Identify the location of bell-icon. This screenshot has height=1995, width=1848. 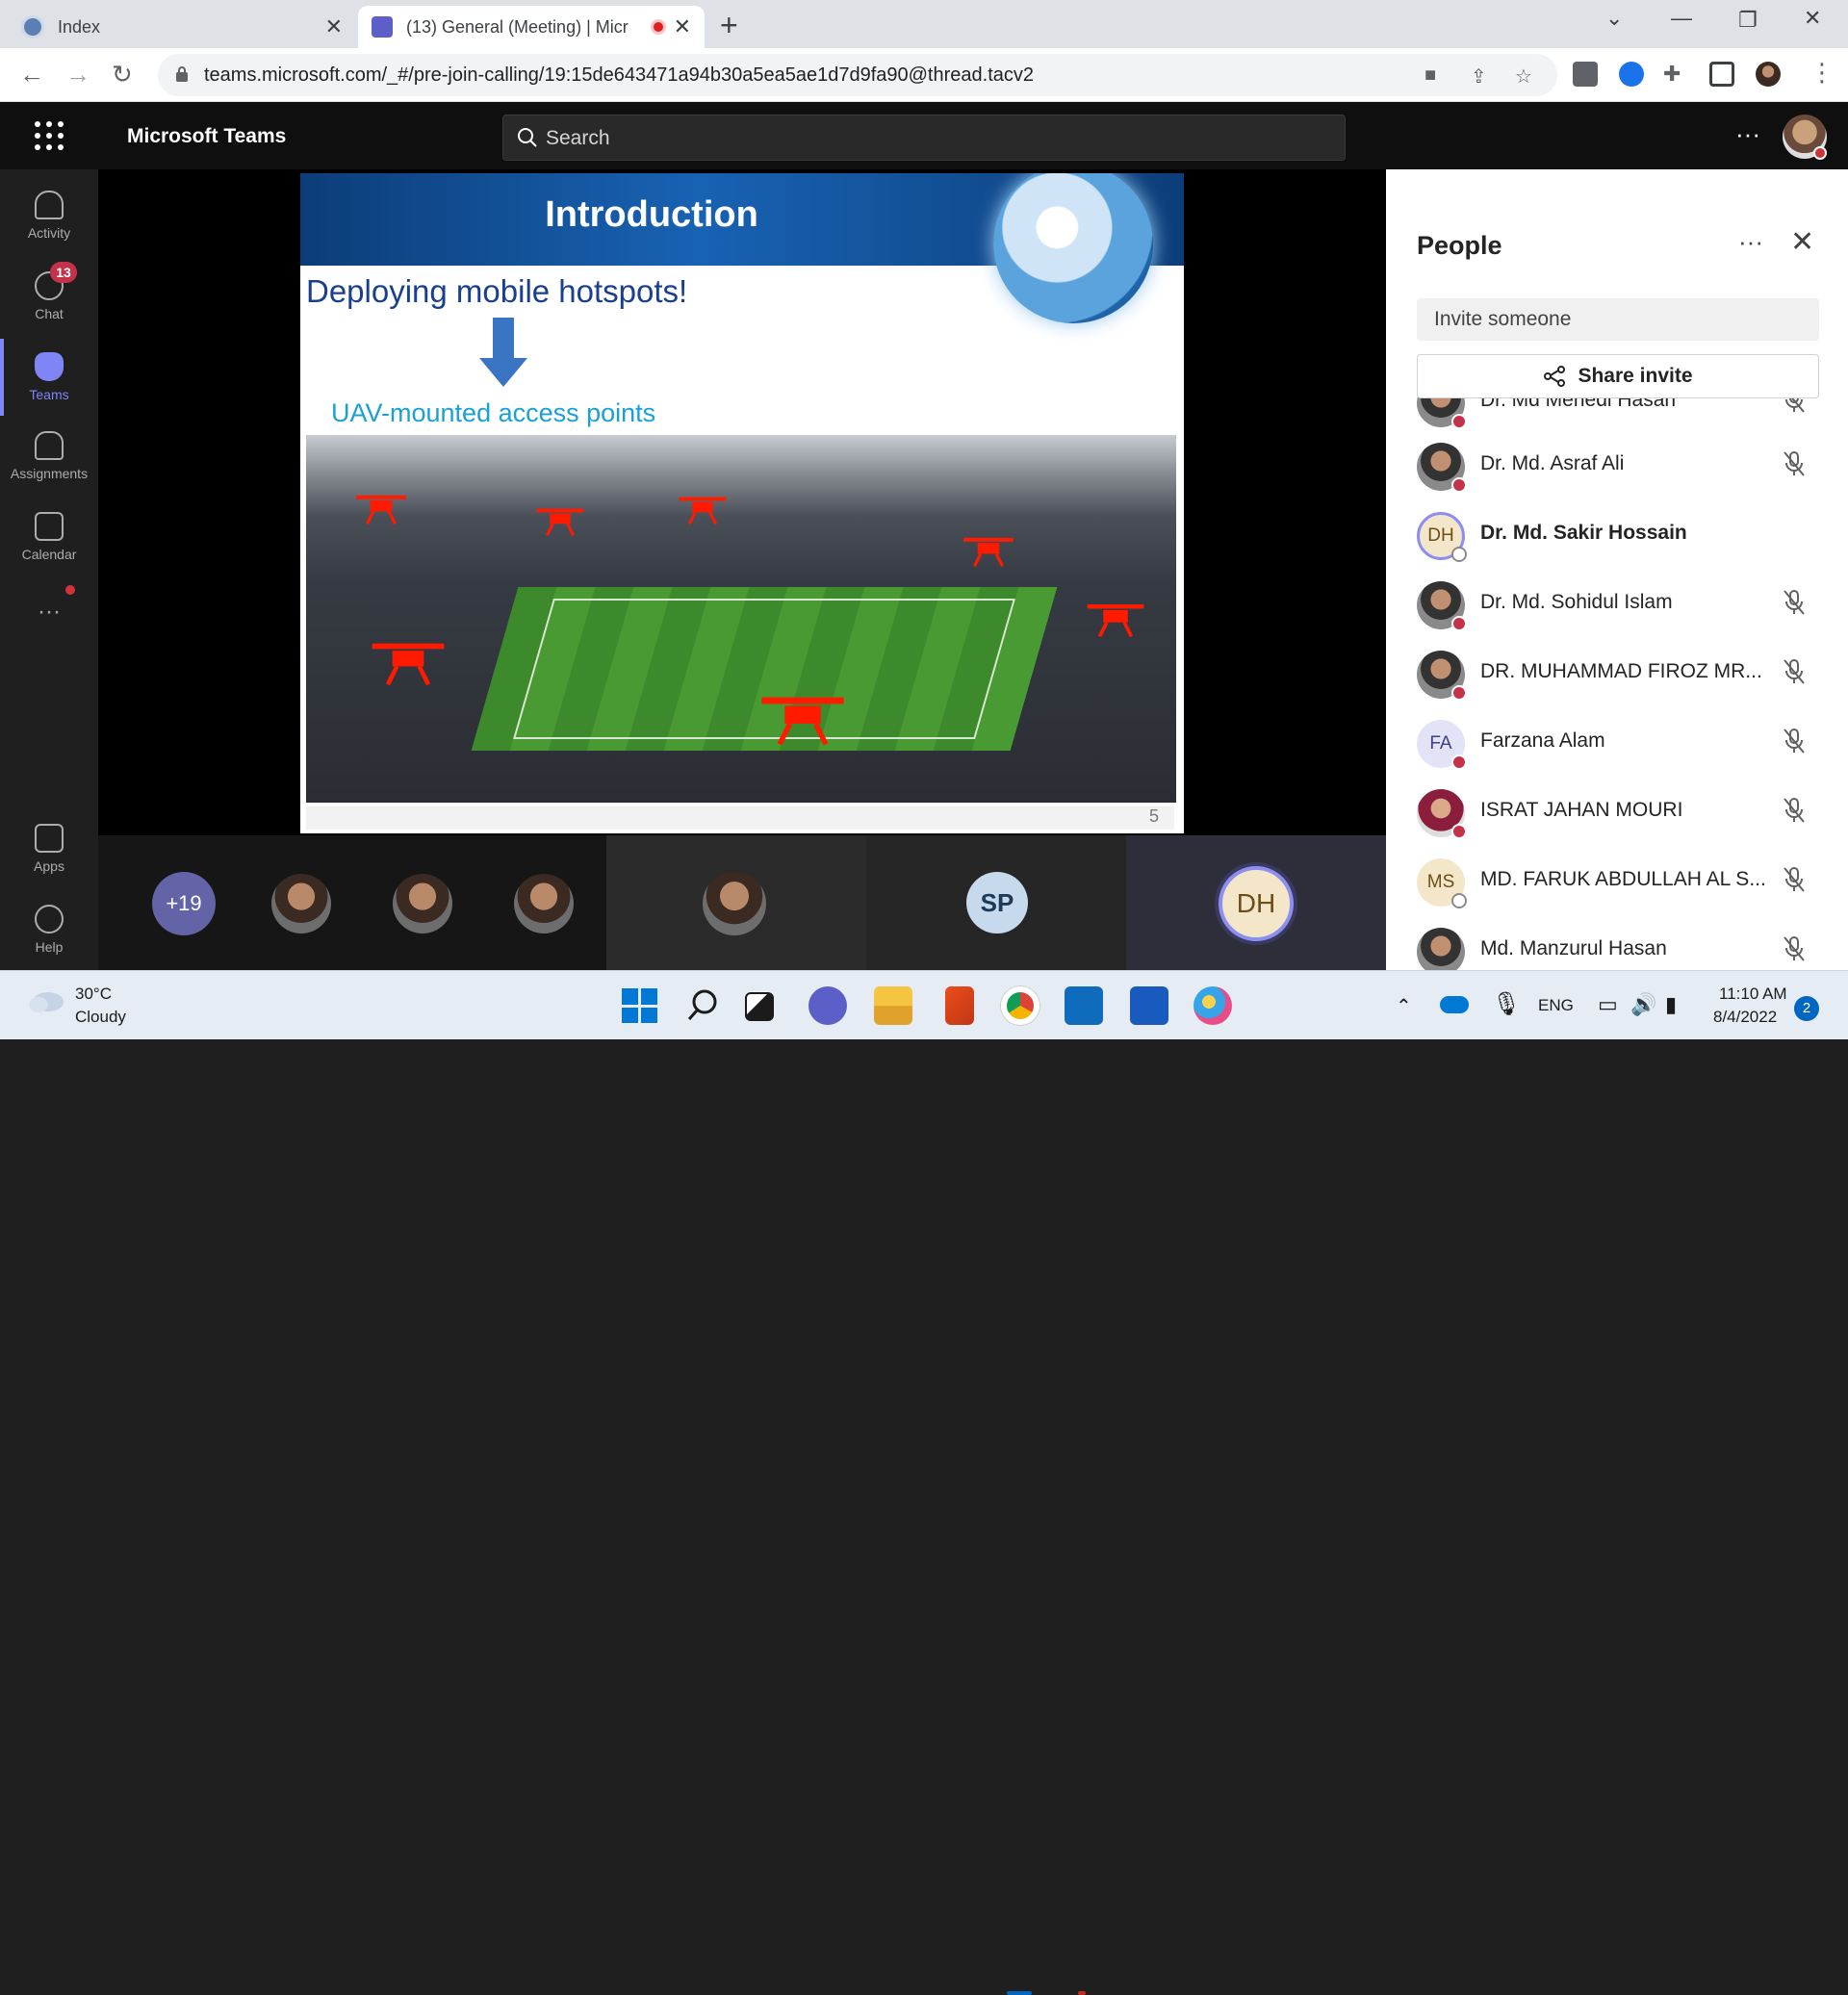
(49, 205).